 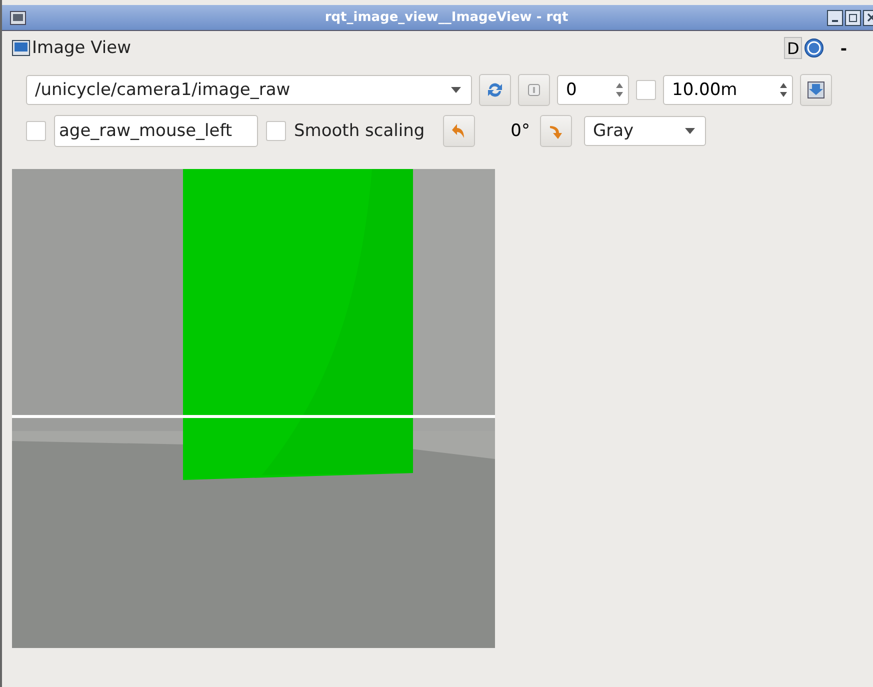 What do you see at coordinates (646, 90) in the screenshot?
I see `dynamic-range-checkbox` at bounding box center [646, 90].